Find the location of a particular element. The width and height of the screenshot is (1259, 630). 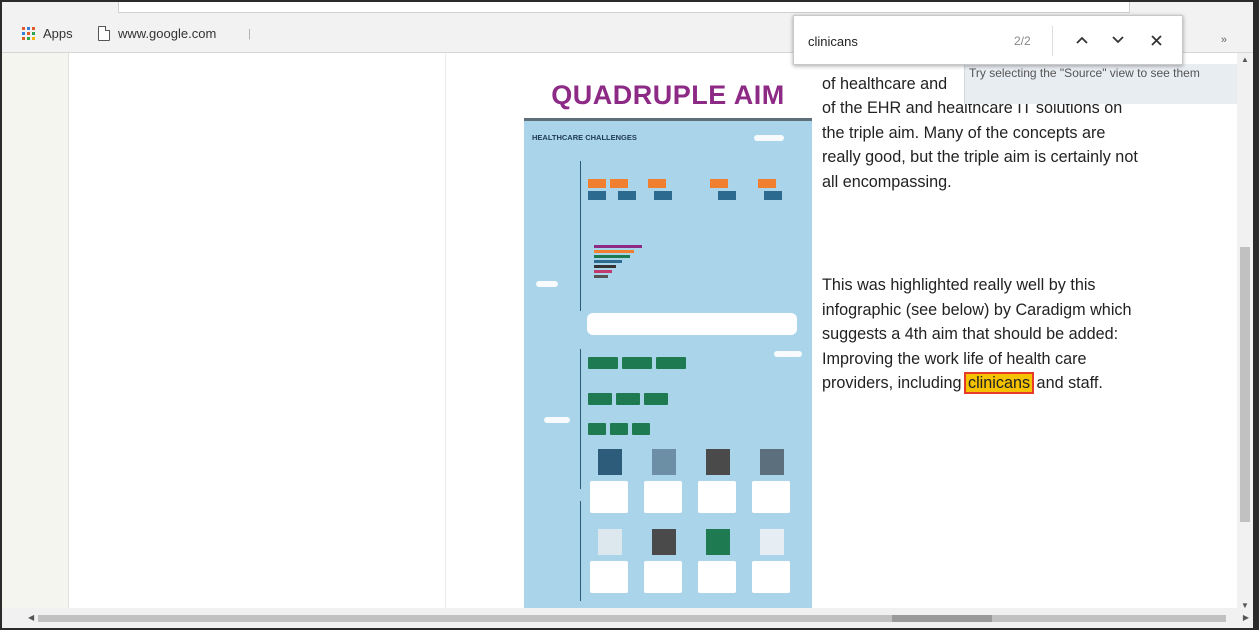

person-icon is located at coordinates (610, 462).